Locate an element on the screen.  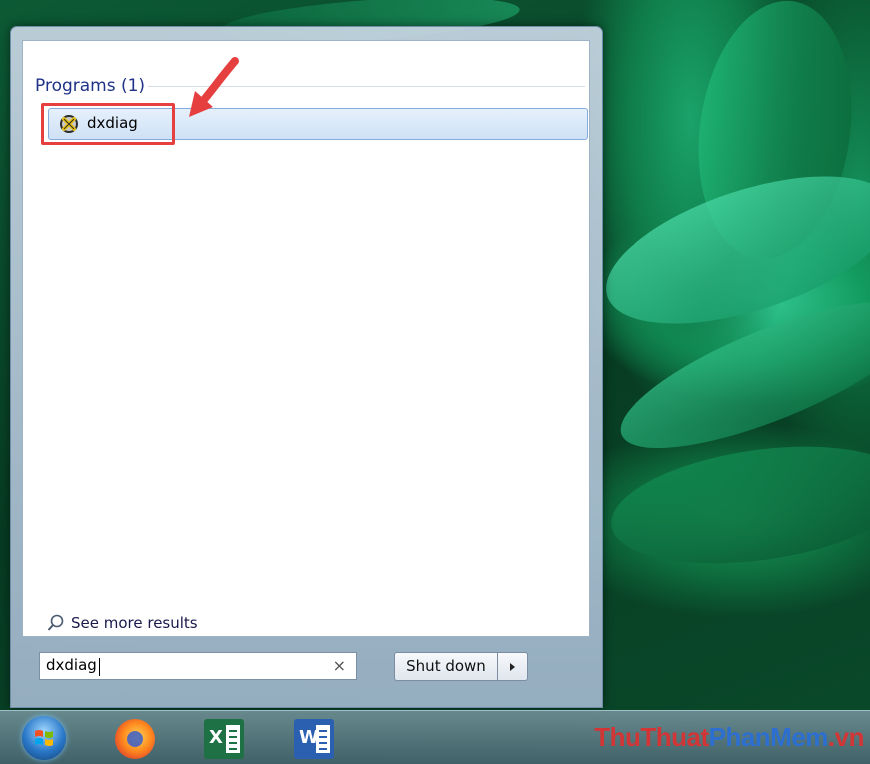
word-sheet-icon is located at coordinates (323, 739).